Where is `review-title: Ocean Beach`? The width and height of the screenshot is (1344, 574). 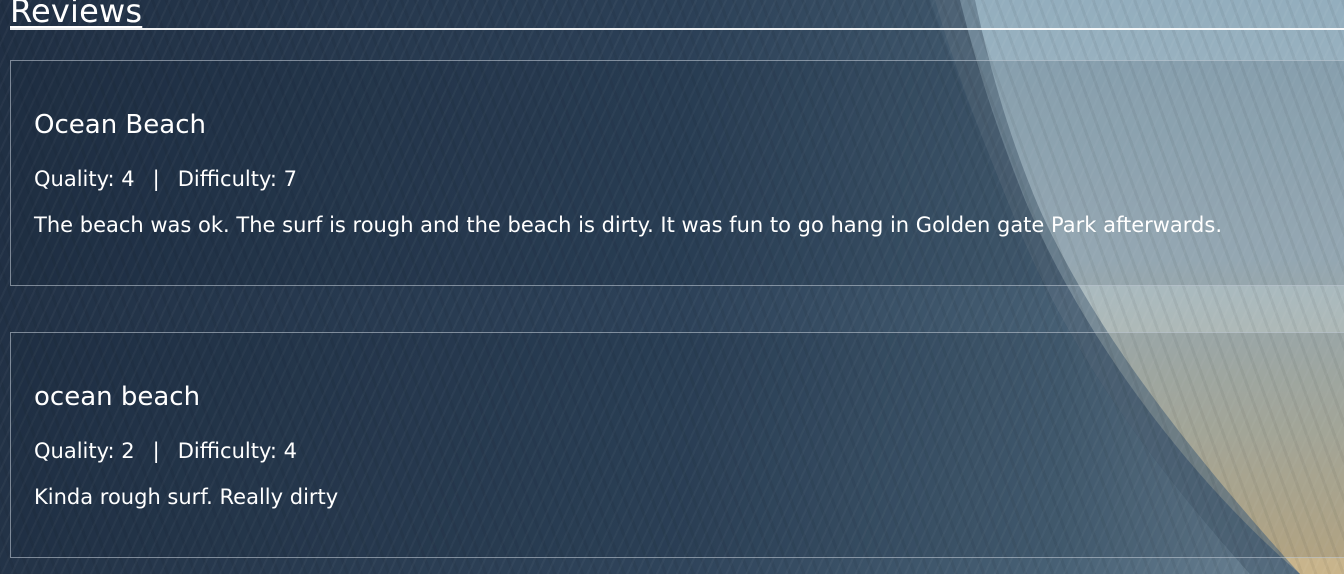 review-title: Ocean Beach is located at coordinates (120, 125).